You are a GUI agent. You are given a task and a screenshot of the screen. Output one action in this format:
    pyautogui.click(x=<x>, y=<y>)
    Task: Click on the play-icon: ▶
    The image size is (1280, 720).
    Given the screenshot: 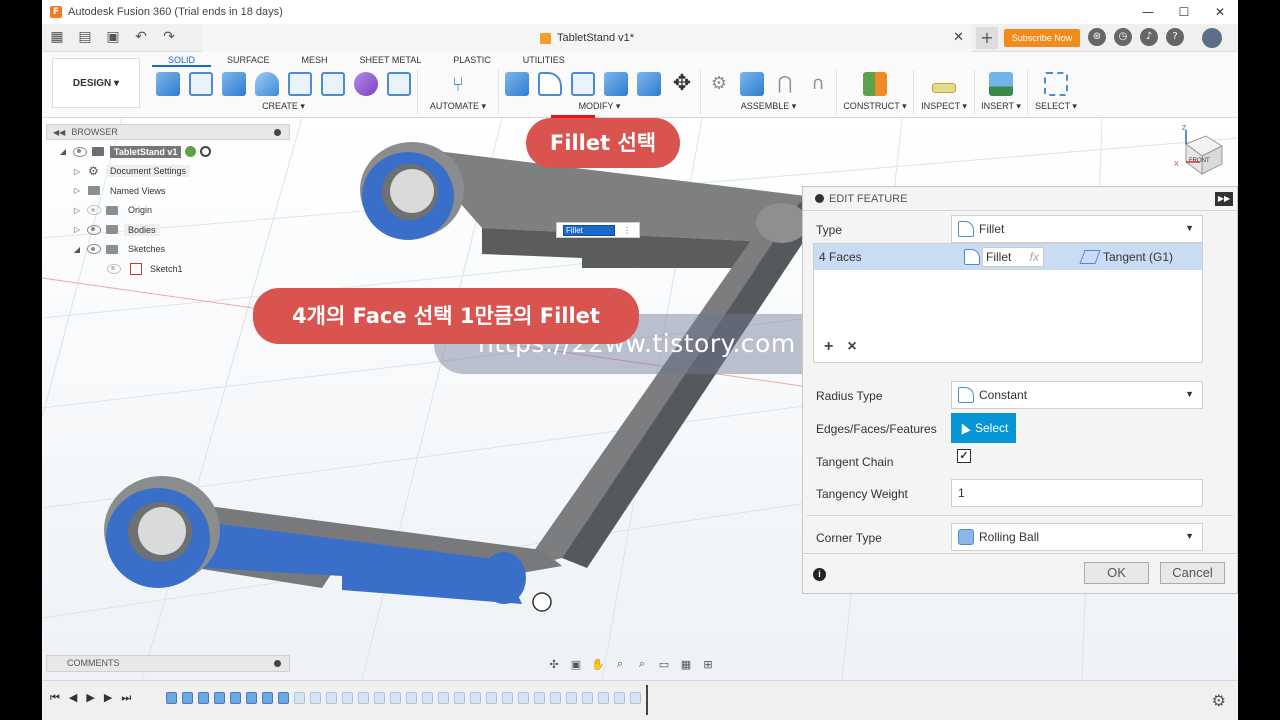 What is the action you would take?
    pyautogui.click(x=90, y=698)
    